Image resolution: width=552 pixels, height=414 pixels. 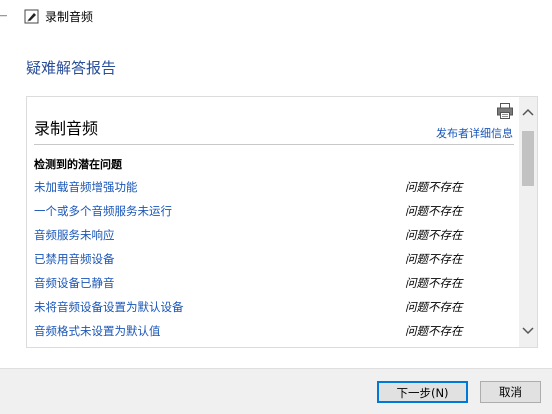 I want to click on printer-icon, so click(x=505, y=111).